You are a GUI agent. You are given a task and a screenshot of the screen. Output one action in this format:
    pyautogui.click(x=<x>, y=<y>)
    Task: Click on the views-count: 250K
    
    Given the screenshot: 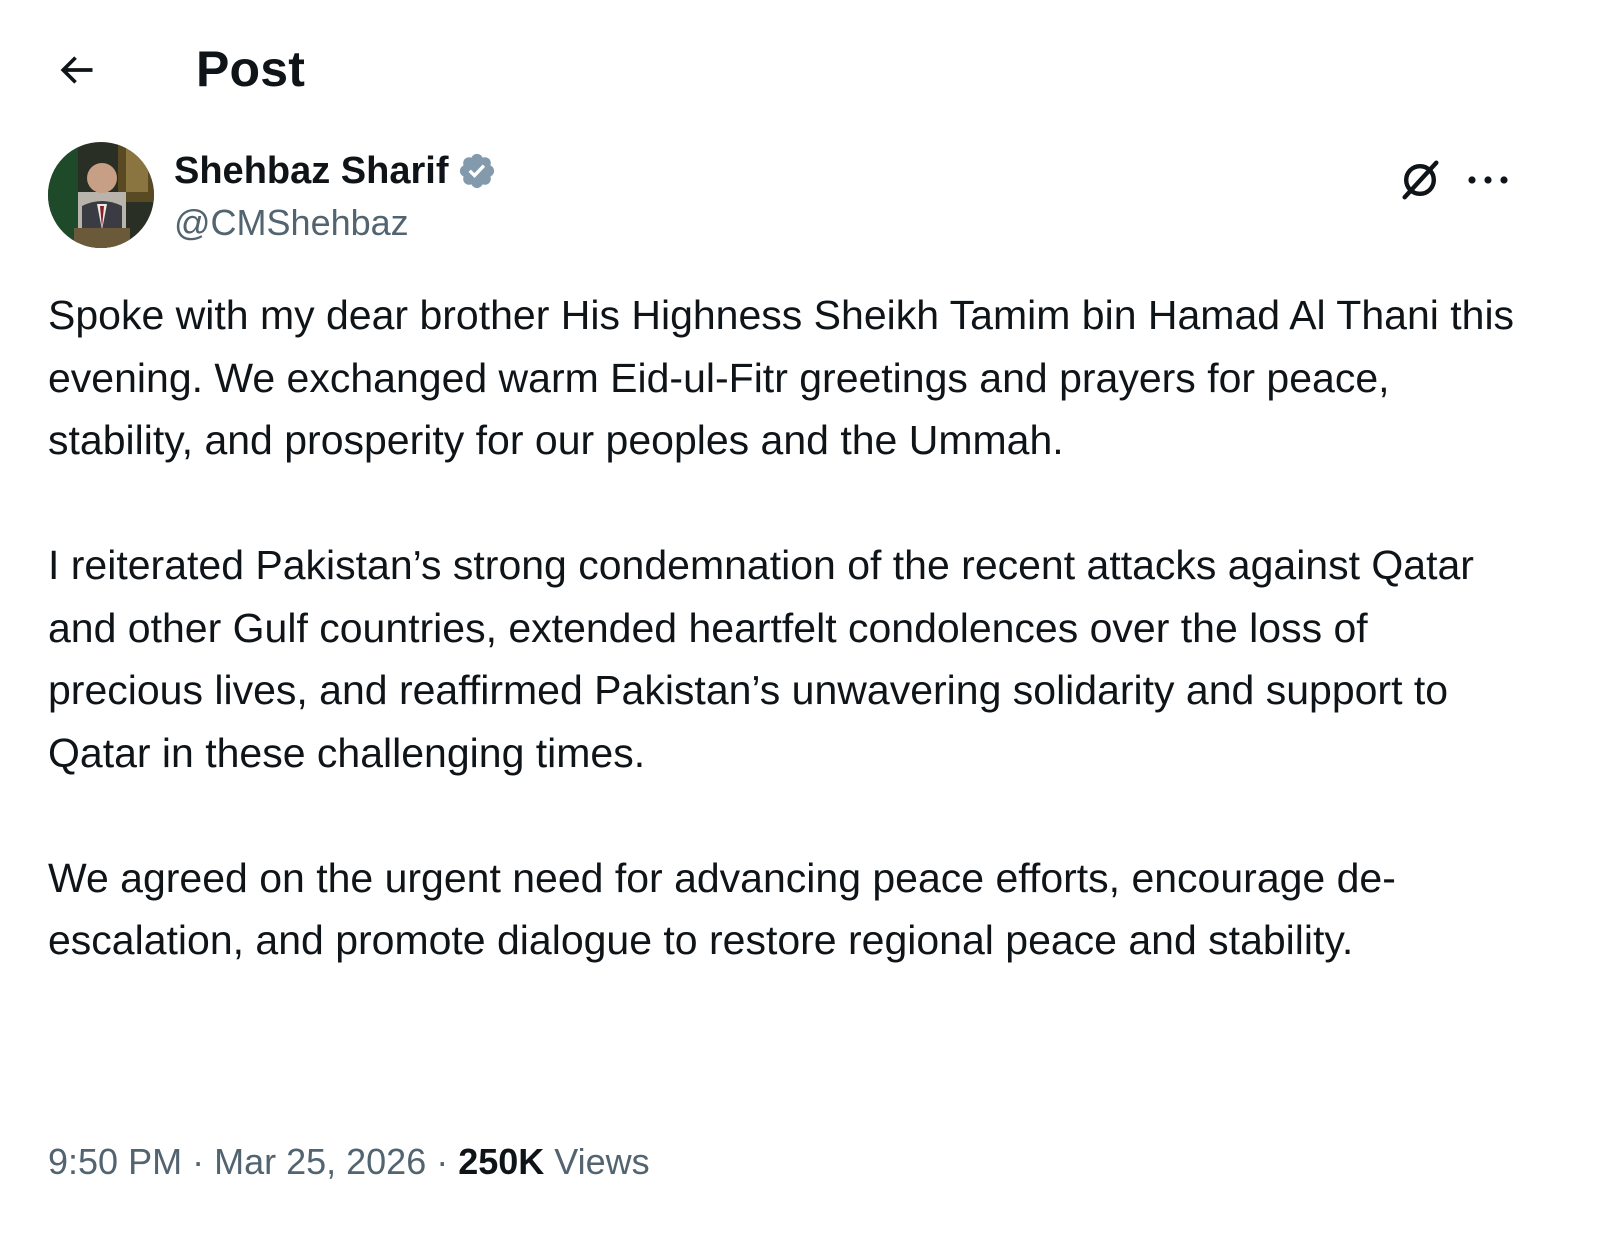 What is the action you would take?
    pyautogui.click(x=501, y=1161)
    